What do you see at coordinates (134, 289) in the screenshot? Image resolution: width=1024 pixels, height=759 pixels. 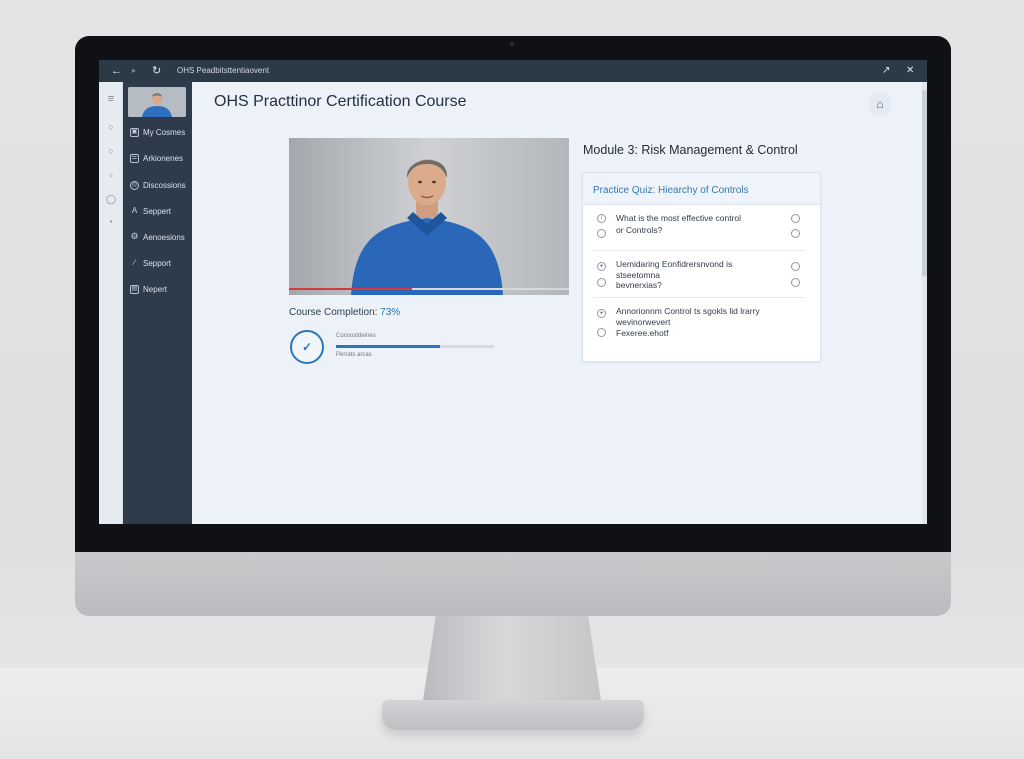 I see `report-icon: ▤` at bounding box center [134, 289].